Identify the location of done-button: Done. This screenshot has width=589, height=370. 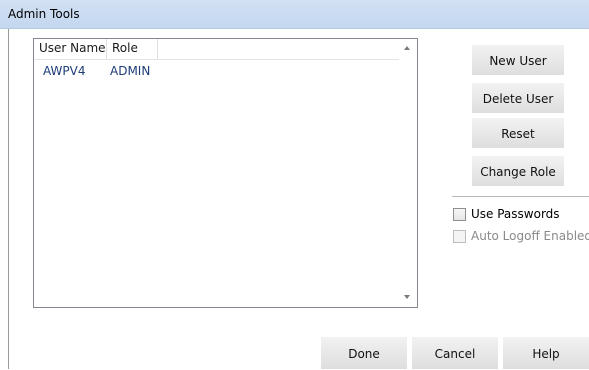
(364, 353).